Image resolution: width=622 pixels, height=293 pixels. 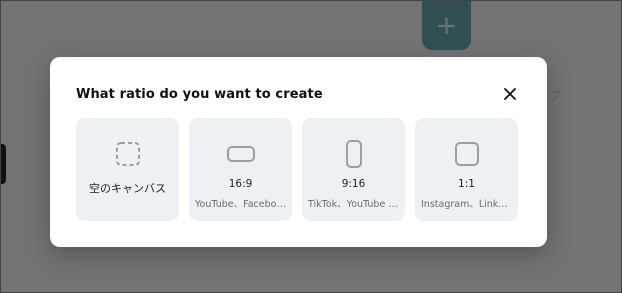 I want to click on ratio-option-title: 1:1, so click(x=466, y=184).